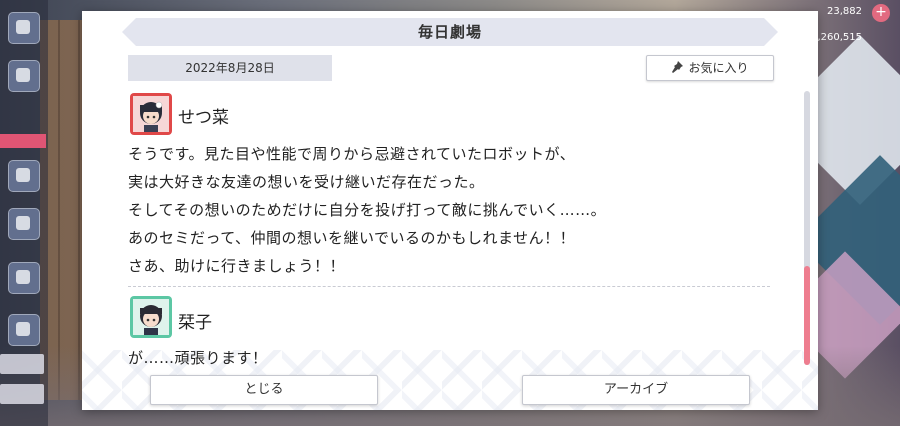 The height and width of the screenshot is (426, 900). Describe the element at coordinates (636, 390) in the screenshot. I see `archive-button: アーカイブ` at that location.